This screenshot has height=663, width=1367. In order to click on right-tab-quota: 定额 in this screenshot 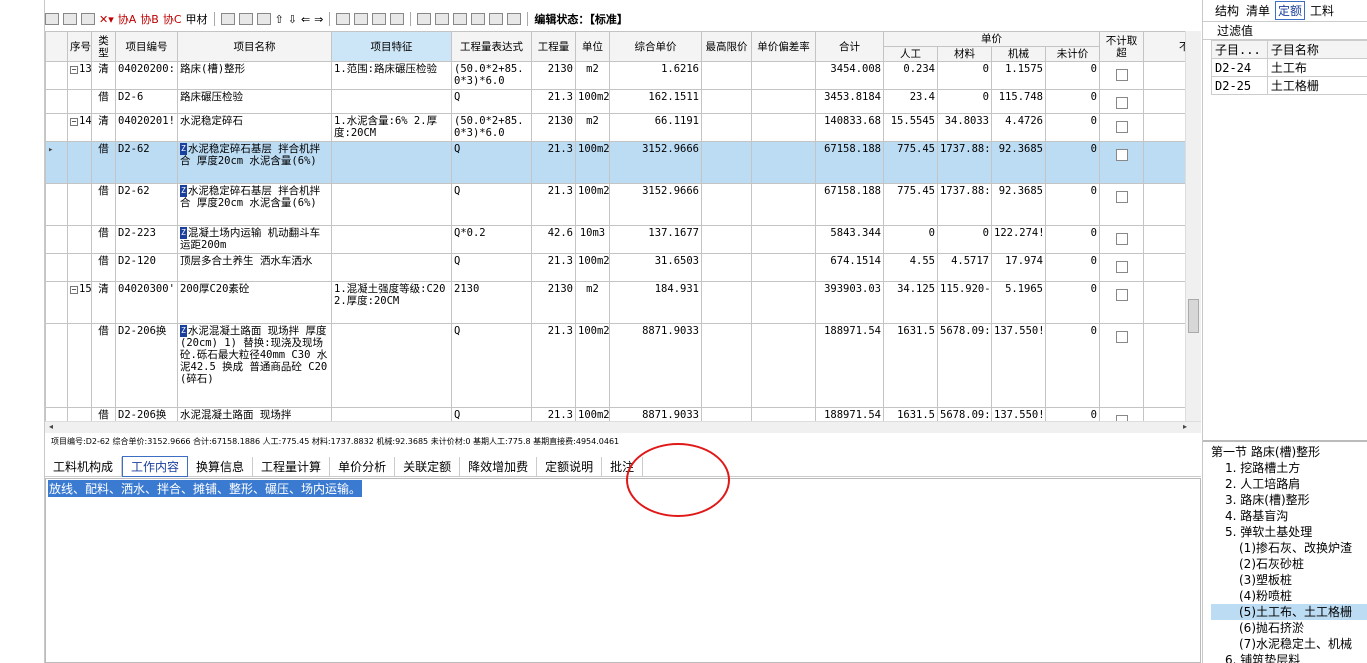, I will do `click(1290, 10)`.